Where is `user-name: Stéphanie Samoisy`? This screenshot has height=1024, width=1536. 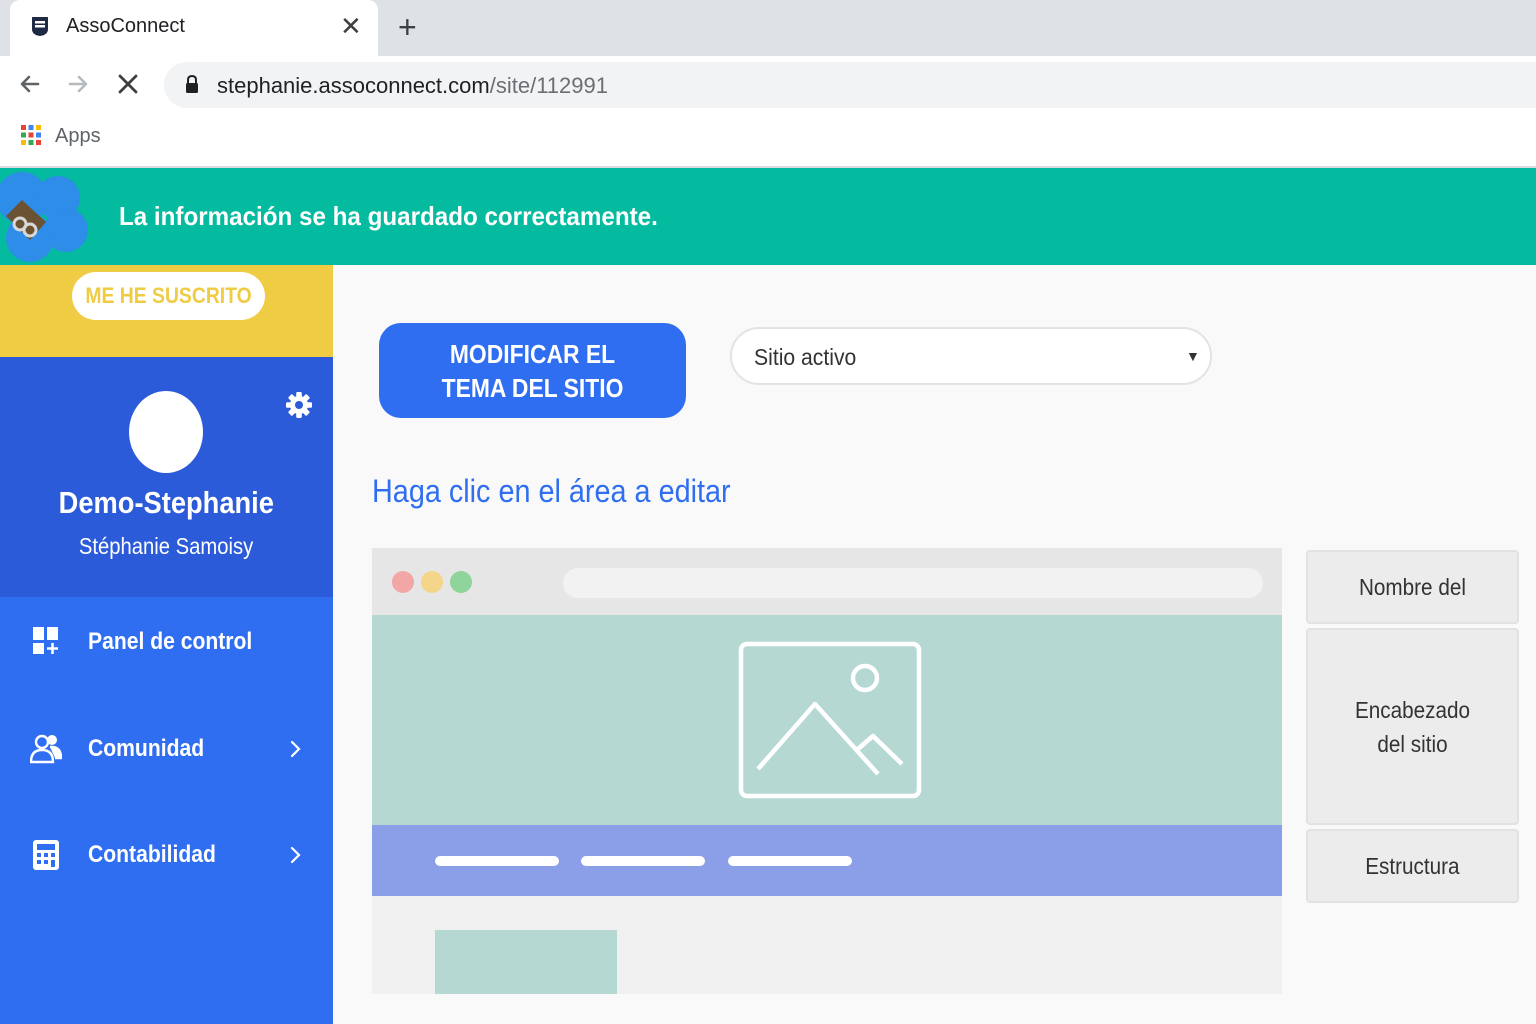
user-name: Stéphanie Samoisy is located at coordinates (166, 546).